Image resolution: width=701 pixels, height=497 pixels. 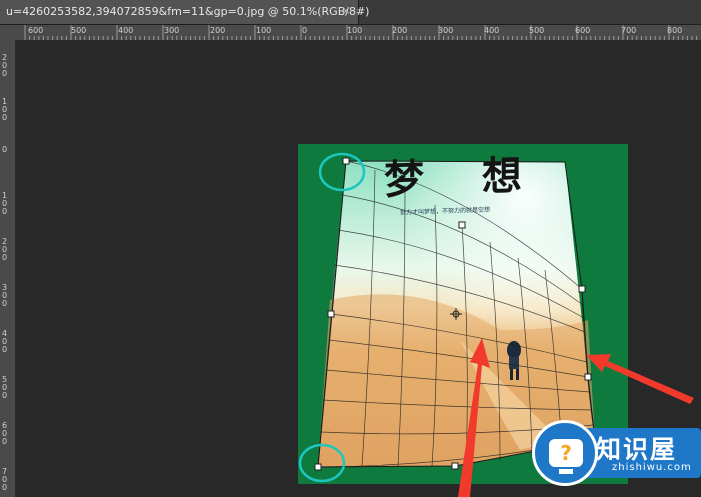 What do you see at coordinates (637, 449) in the screenshot?
I see `watermark-text: 知识屋` at bounding box center [637, 449].